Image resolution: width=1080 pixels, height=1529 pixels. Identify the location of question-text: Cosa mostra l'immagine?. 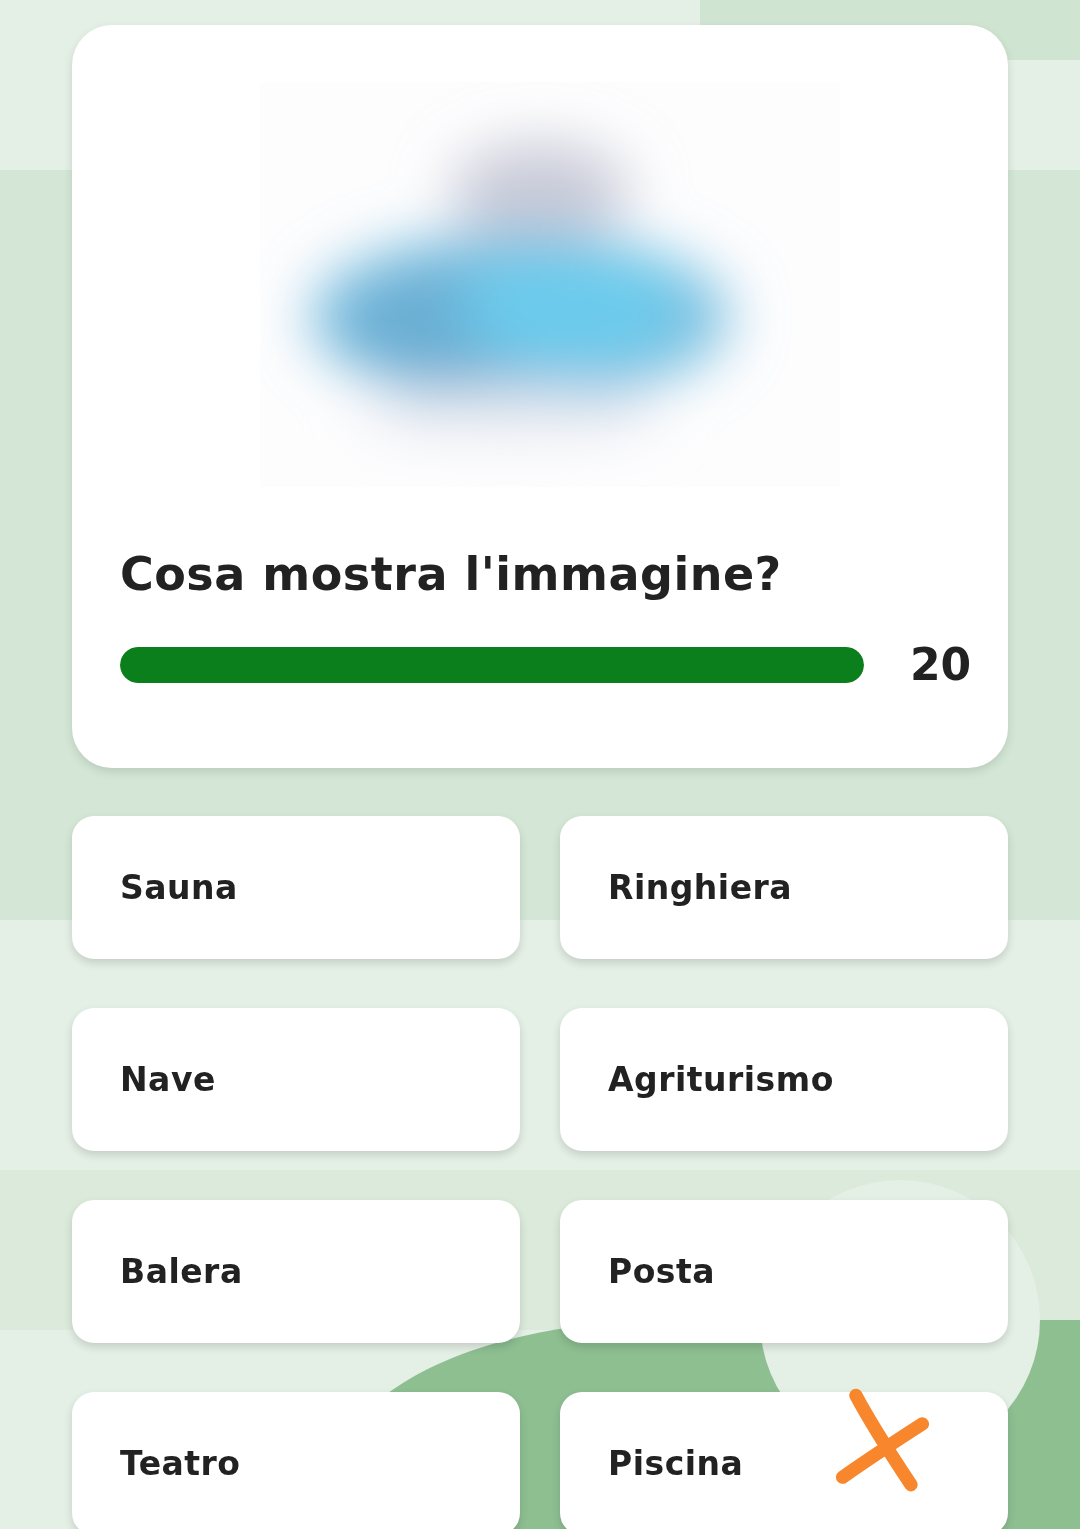
(451, 574).